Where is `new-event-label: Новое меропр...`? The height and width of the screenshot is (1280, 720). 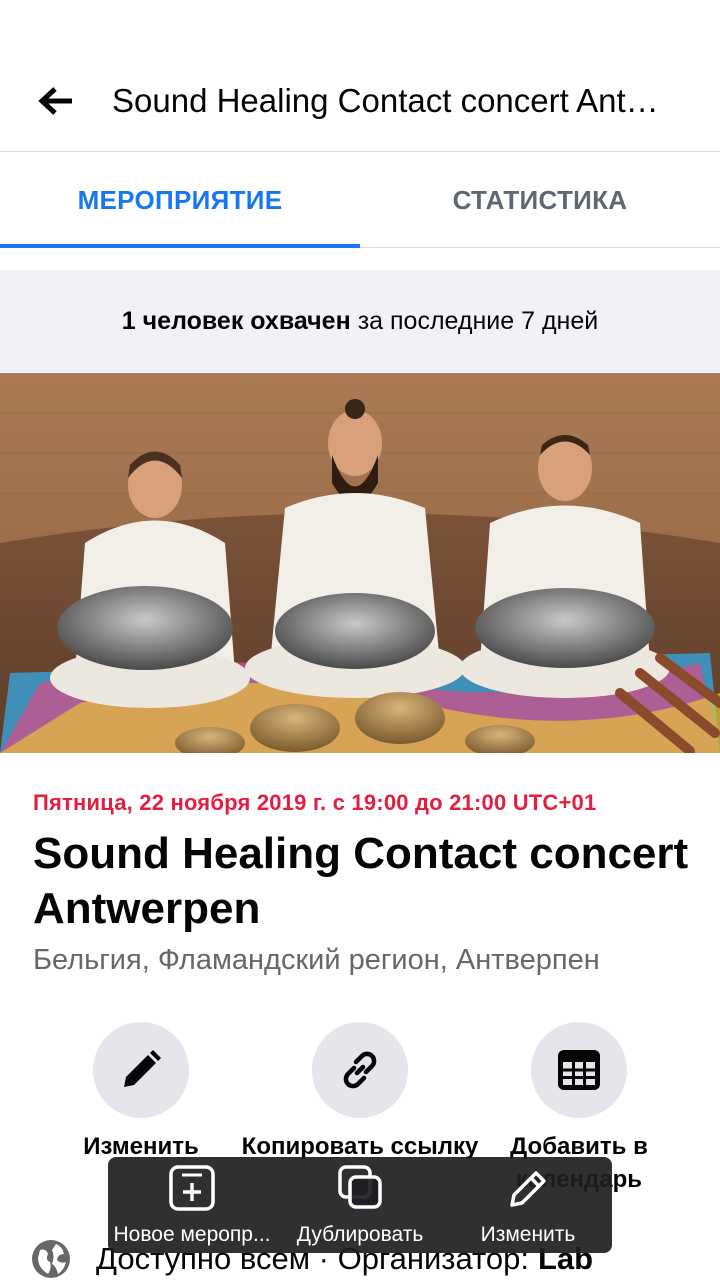 new-event-label: Новое меропр... is located at coordinates (192, 1234).